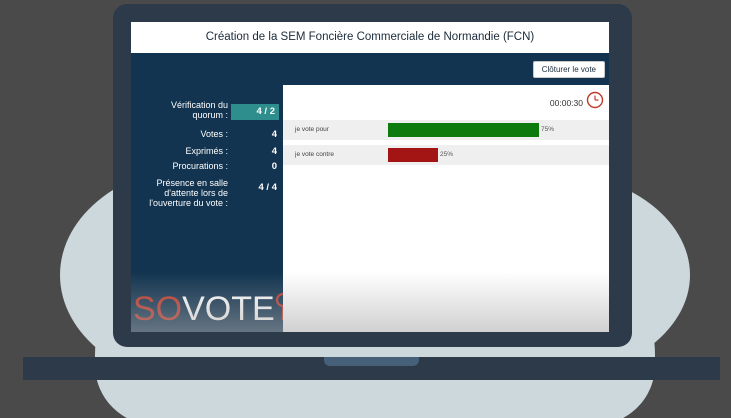 This screenshot has height=418, width=731. Describe the element at coordinates (548, 129) in the screenshot. I see `vote-percent: 75%` at that location.